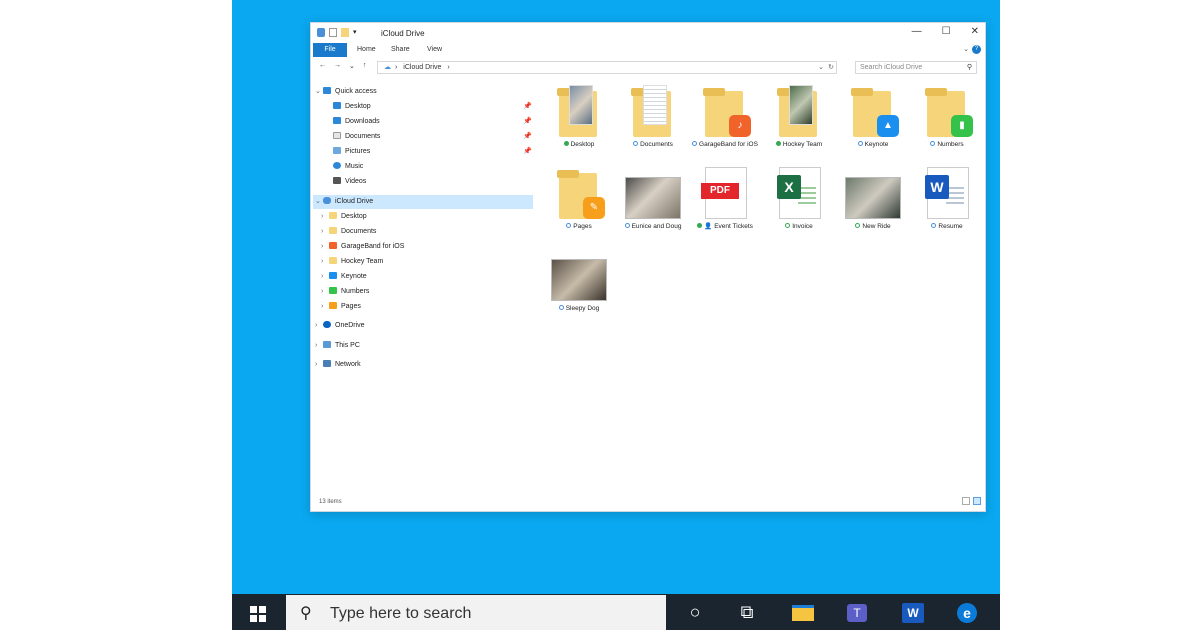 Image resolution: width=1200 pixels, height=630 pixels. What do you see at coordinates (327, 324) in the screenshot?
I see `onedrive-icon` at bounding box center [327, 324].